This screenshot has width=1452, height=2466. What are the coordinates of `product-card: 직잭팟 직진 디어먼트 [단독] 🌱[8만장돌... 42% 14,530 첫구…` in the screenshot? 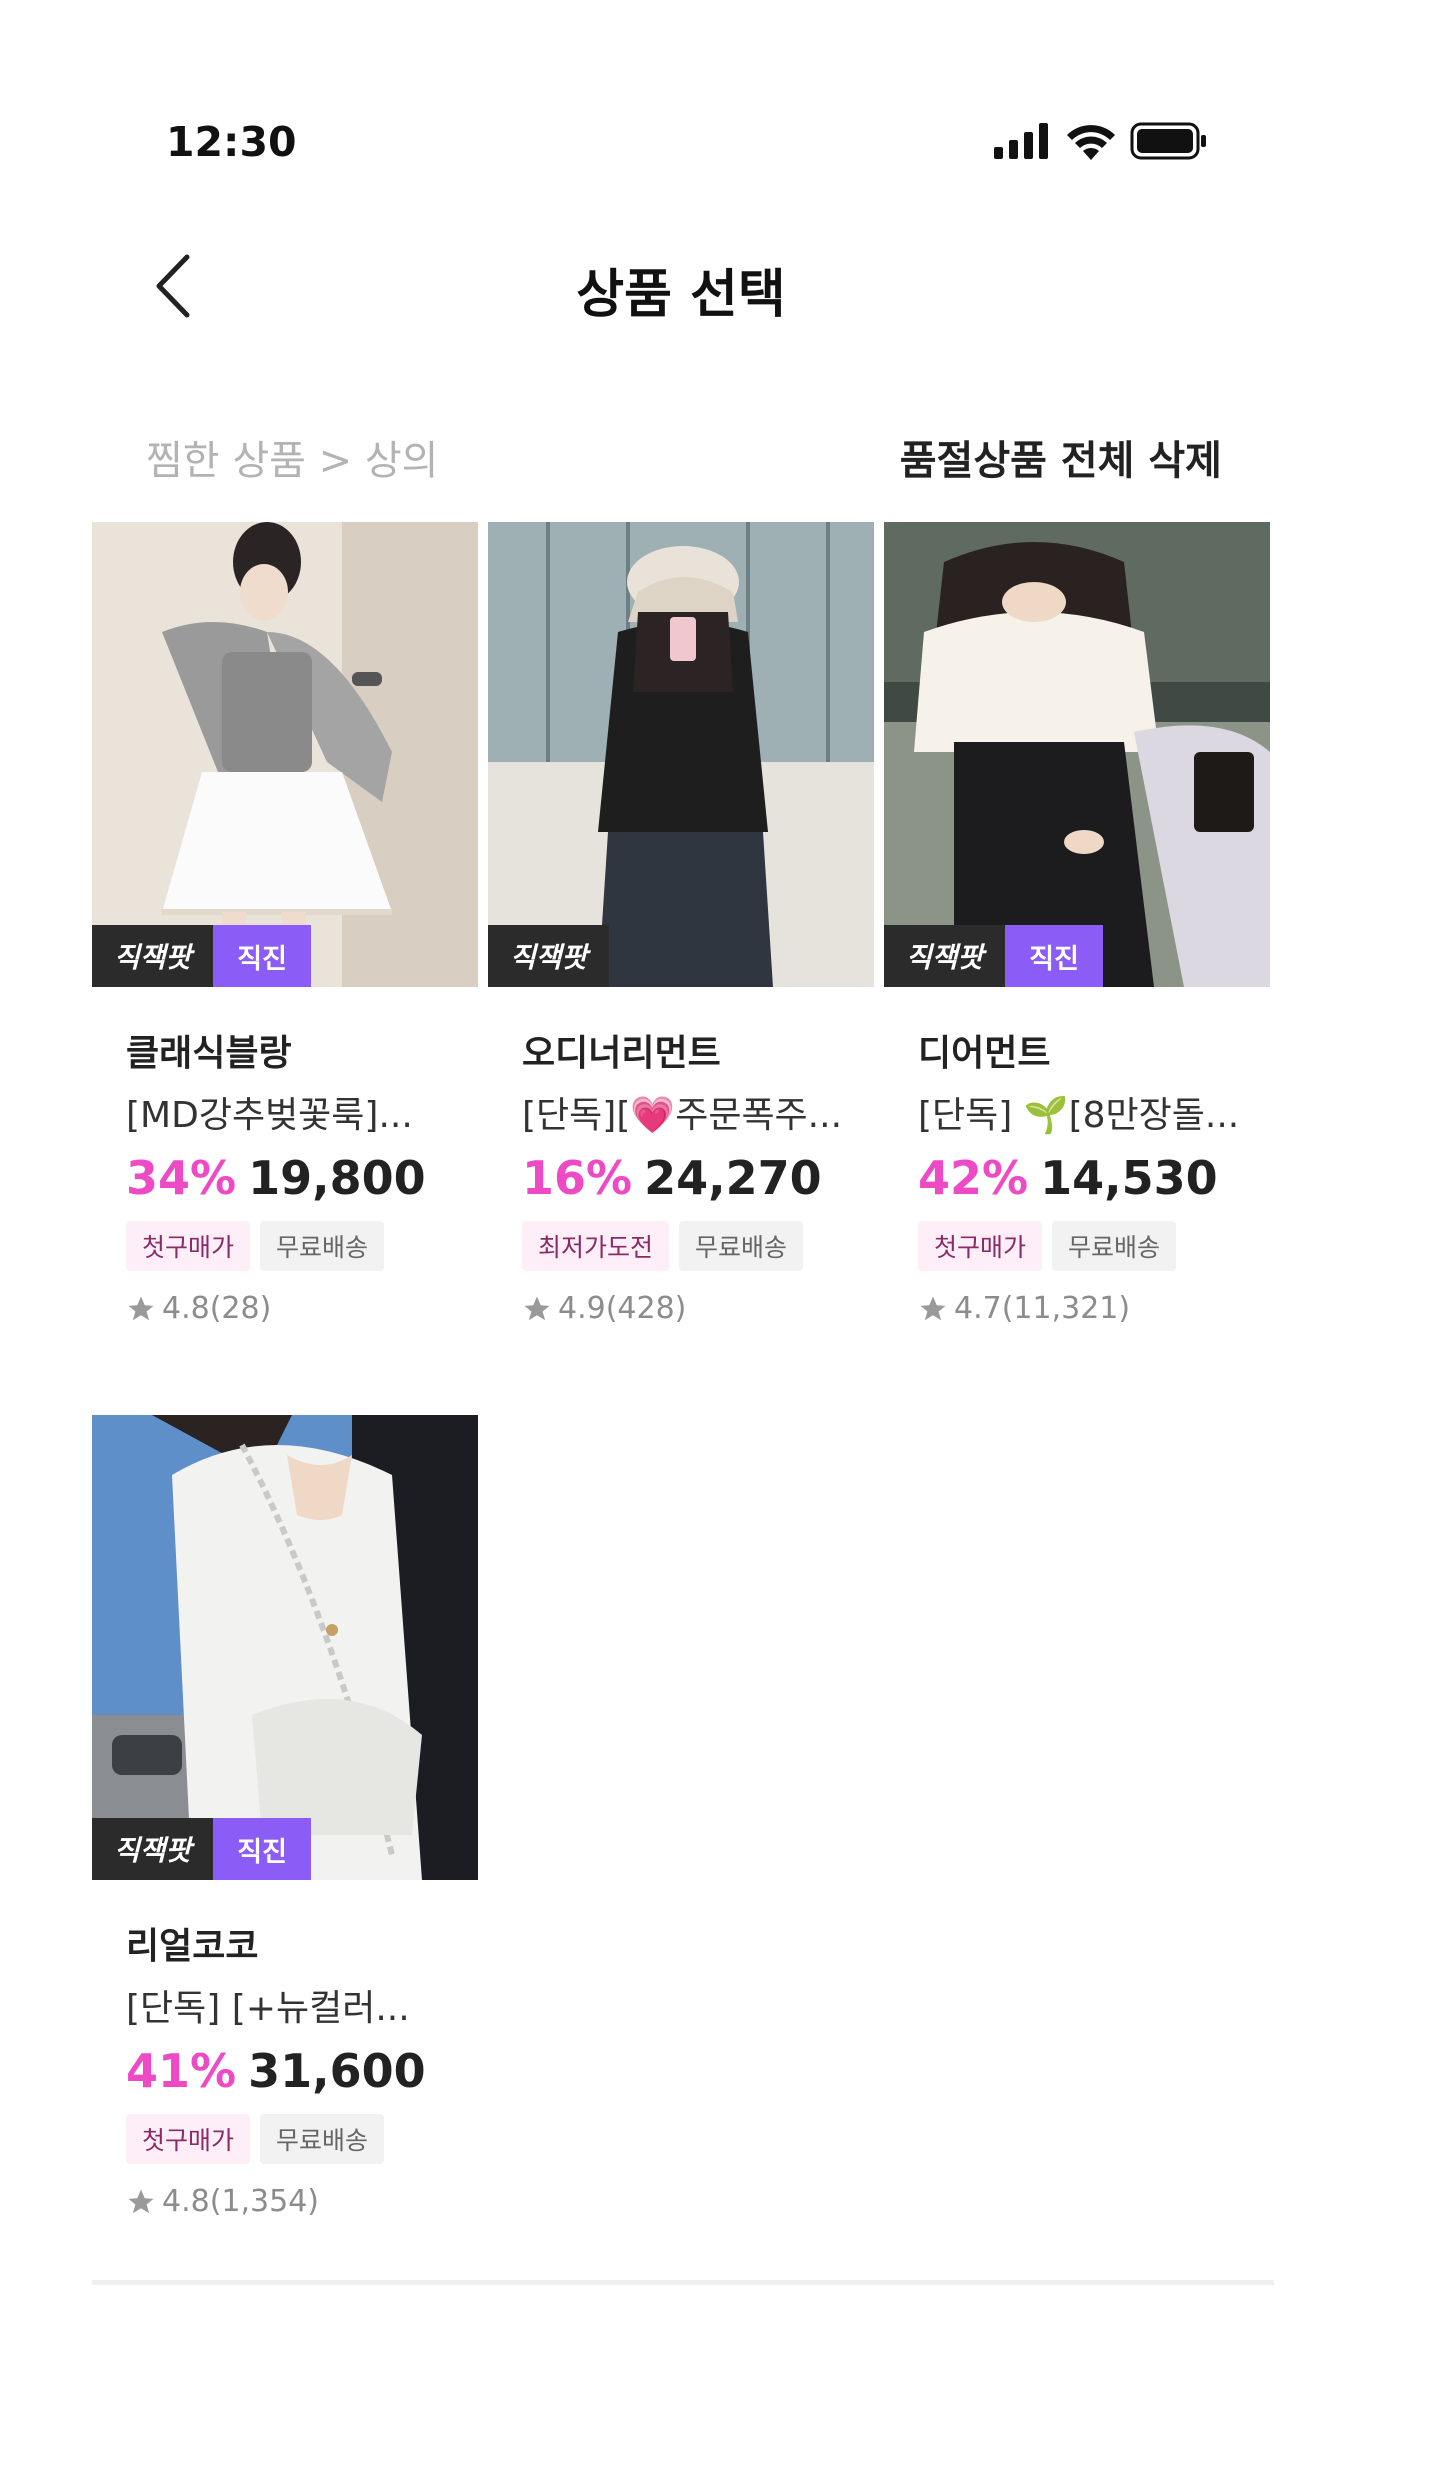 It's located at (1077, 968).